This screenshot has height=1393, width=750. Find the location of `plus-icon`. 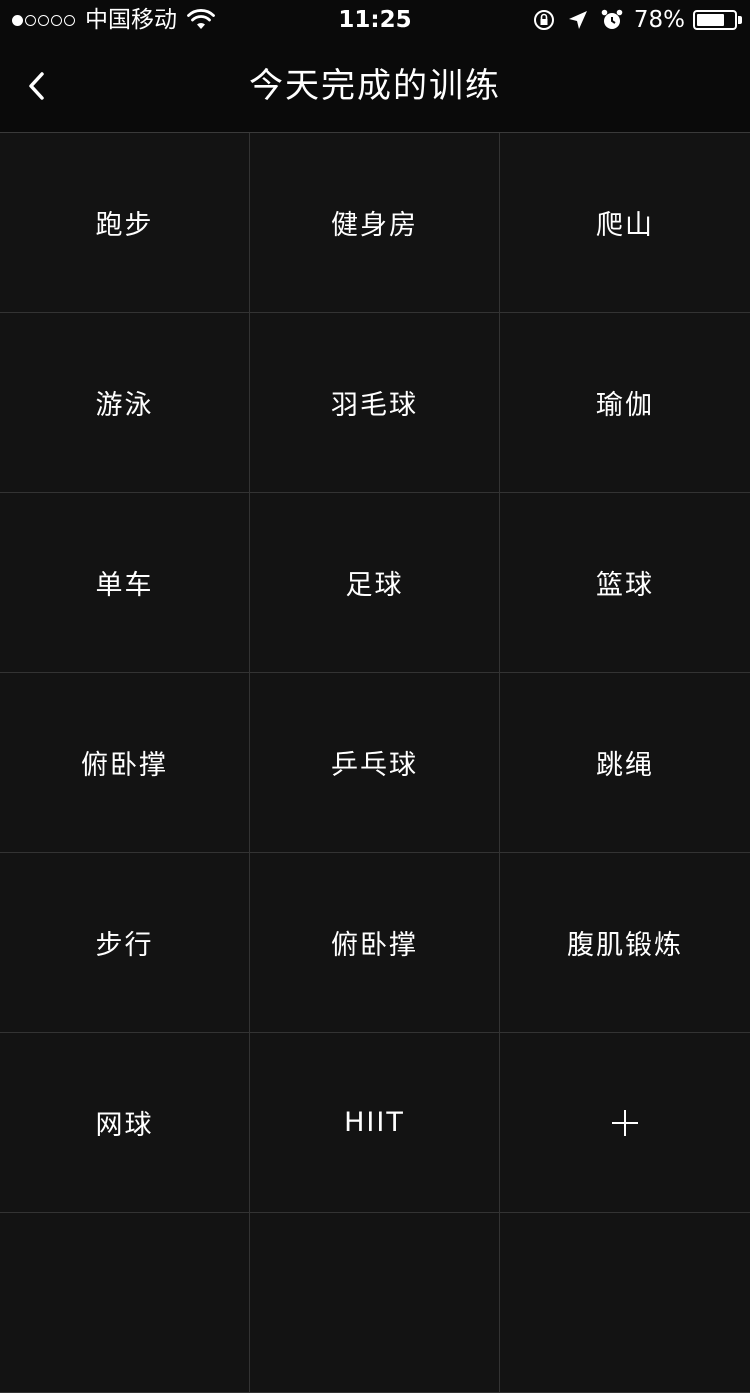

plus-icon is located at coordinates (625, 1122).